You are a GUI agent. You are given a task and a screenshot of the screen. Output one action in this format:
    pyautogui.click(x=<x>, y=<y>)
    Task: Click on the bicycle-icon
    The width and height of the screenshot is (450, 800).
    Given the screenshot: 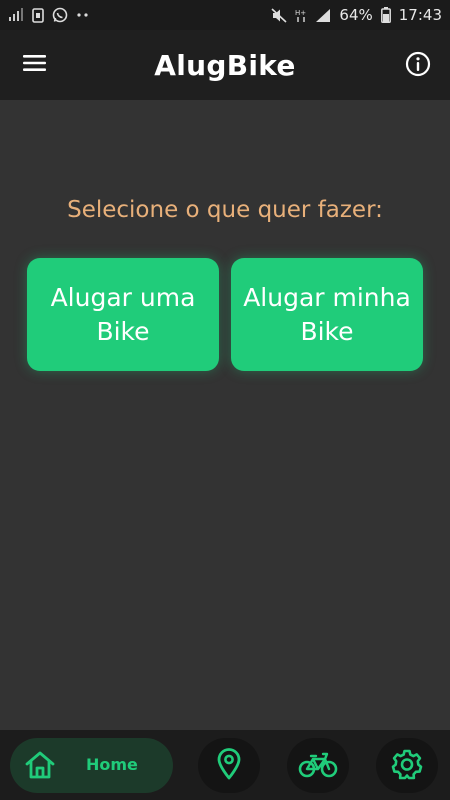 What is the action you would take?
    pyautogui.click(x=318, y=766)
    